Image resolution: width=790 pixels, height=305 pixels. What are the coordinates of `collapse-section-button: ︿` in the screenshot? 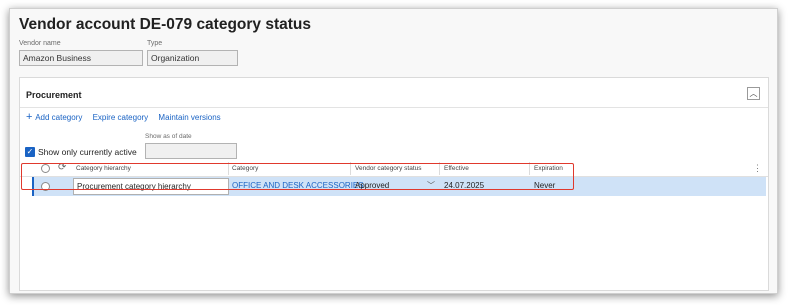 It's located at (753, 93).